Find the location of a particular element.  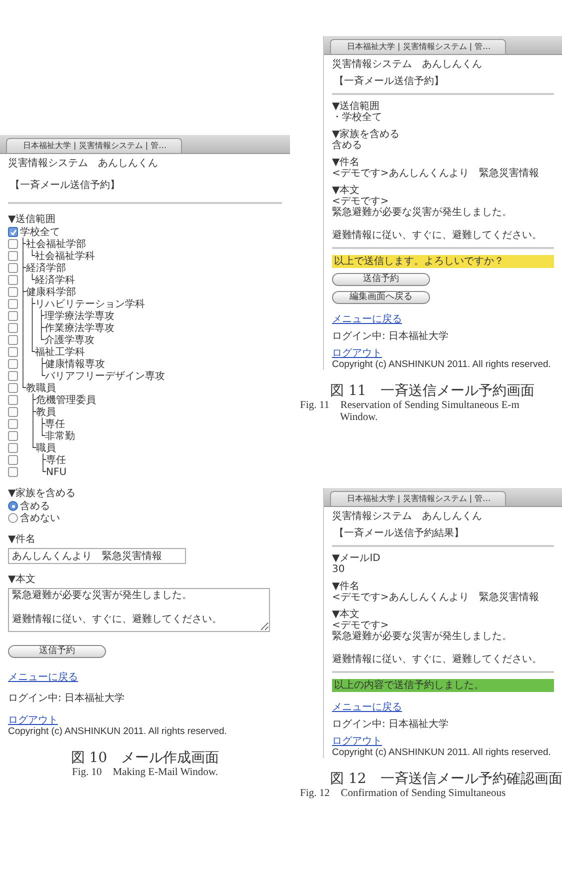

figure-caption-english: Window. is located at coordinates (359, 418).